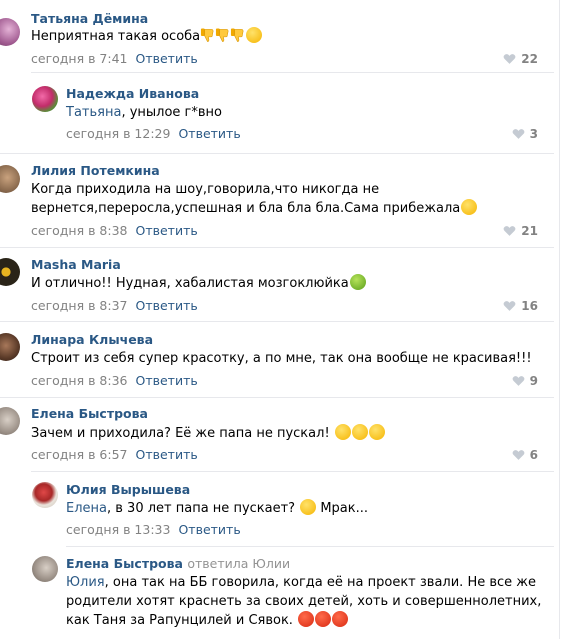 This screenshot has width=562, height=639. I want to click on comment-text-body: Зачем и приходила? Её же папа не пускал!, so click(182, 433).